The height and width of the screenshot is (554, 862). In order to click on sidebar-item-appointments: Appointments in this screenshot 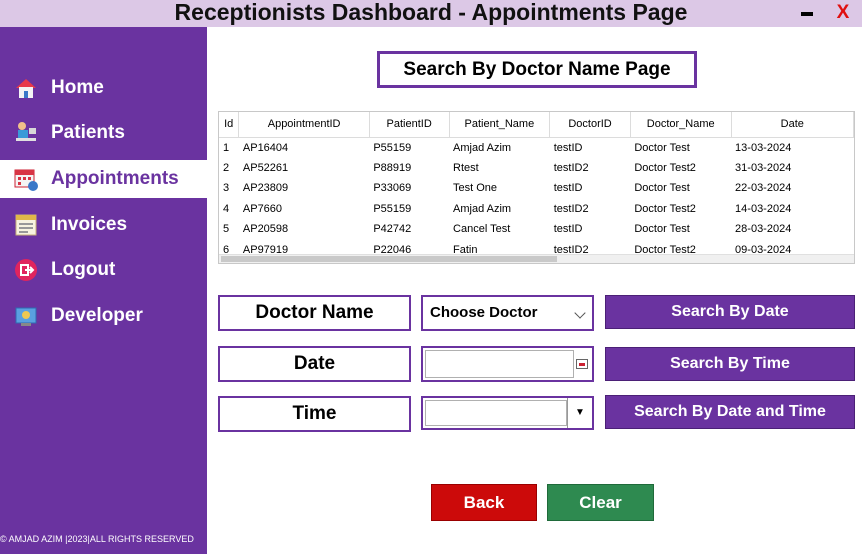, I will do `click(103, 179)`.